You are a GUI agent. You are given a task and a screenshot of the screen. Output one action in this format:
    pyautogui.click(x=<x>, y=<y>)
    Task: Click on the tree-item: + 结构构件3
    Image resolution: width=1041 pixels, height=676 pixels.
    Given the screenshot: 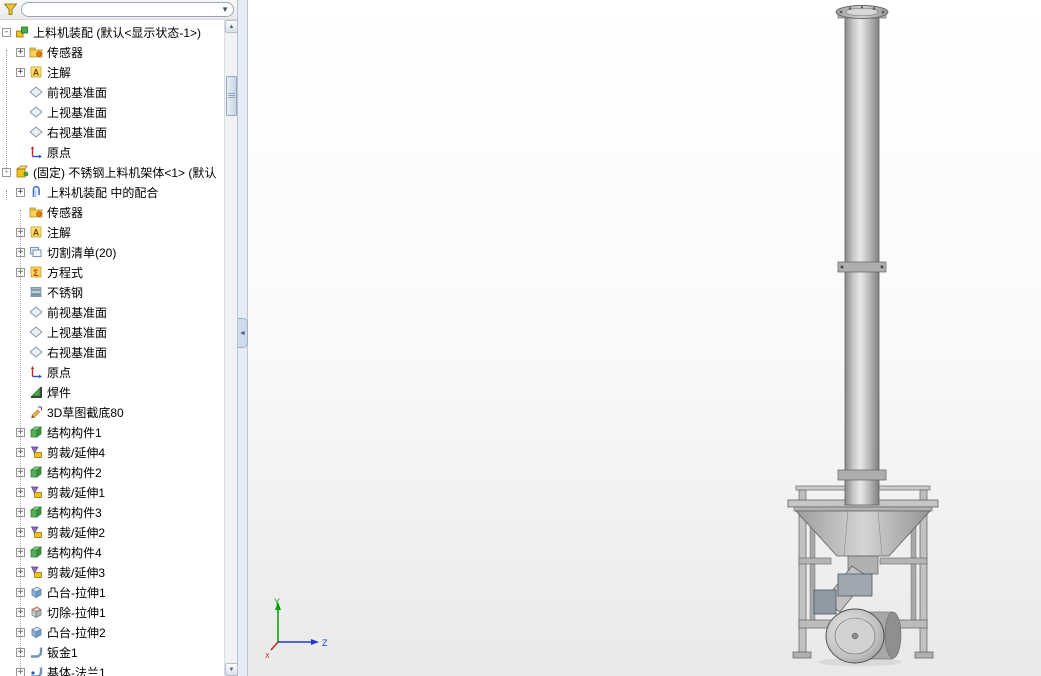 What is the action you would take?
    pyautogui.click(x=112, y=512)
    